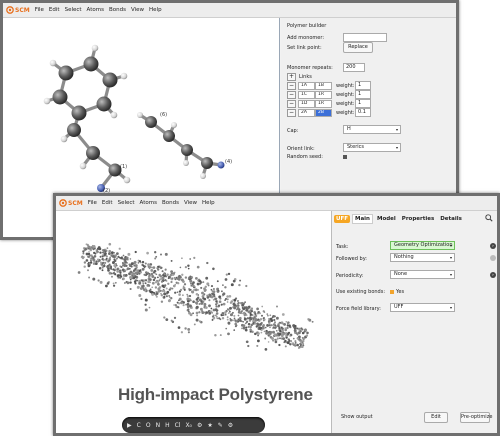 This screenshot has height=436, width=500. Describe the element at coordinates (301, 149) in the screenshot. I see `orient-link-label: Orient link:` at that location.